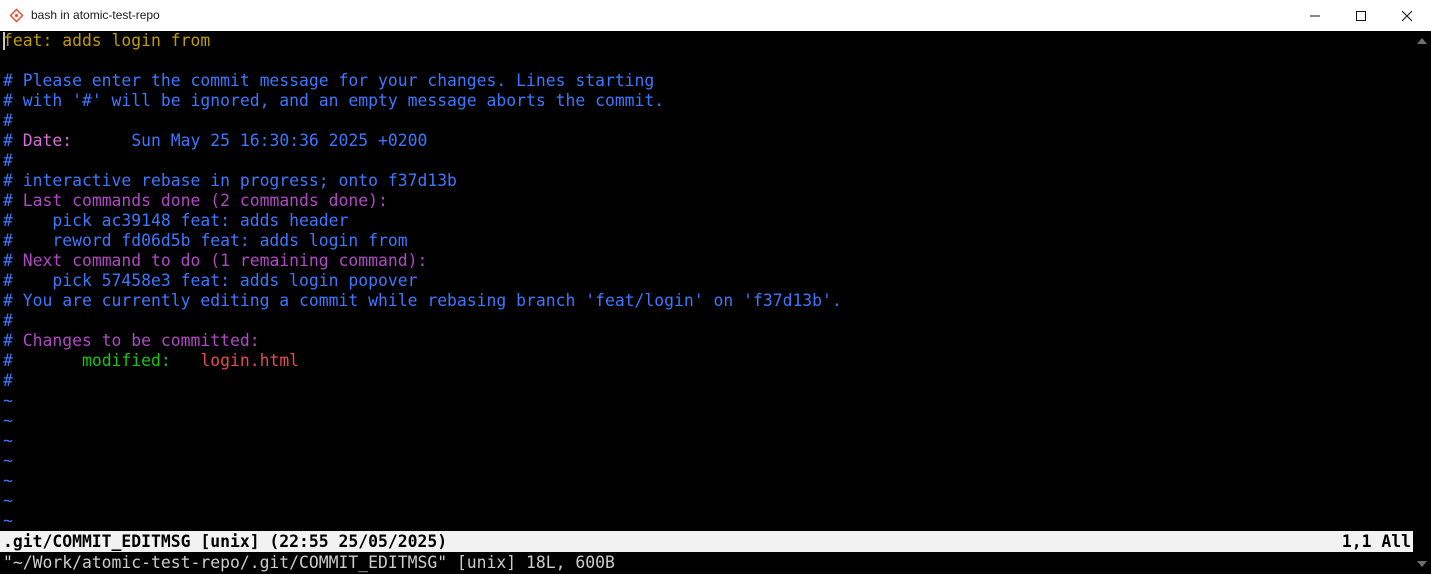  Describe the element at coordinates (1422, 302) in the screenshot. I see `vertical-scrollbar` at that location.